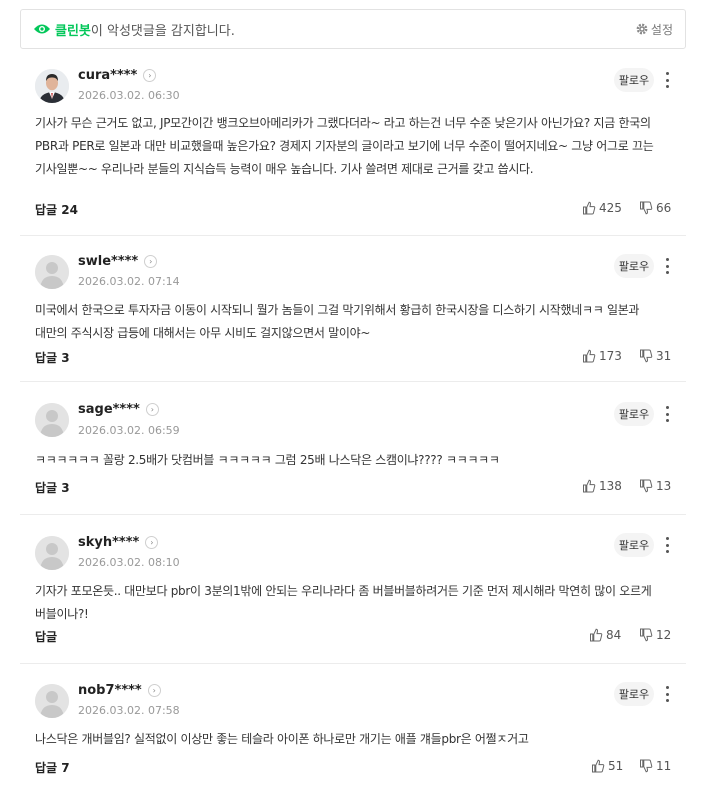 The width and height of the screenshot is (714, 792). Describe the element at coordinates (614, 635) in the screenshot. I see `like-count: 84` at that location.